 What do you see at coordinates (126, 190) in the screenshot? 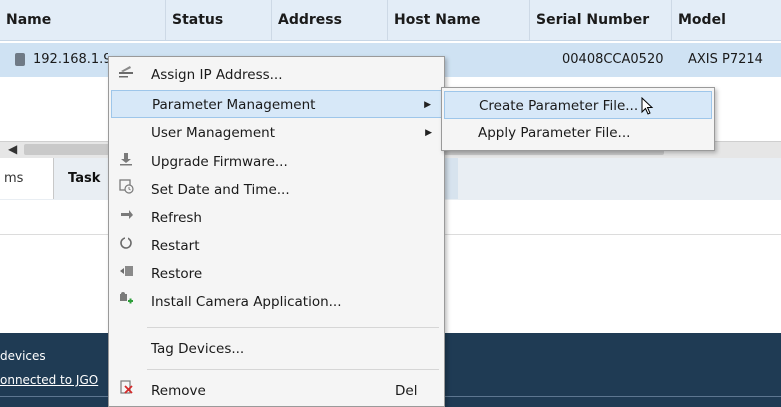
I see `date-time-icon` at bounding box center [126, 190].